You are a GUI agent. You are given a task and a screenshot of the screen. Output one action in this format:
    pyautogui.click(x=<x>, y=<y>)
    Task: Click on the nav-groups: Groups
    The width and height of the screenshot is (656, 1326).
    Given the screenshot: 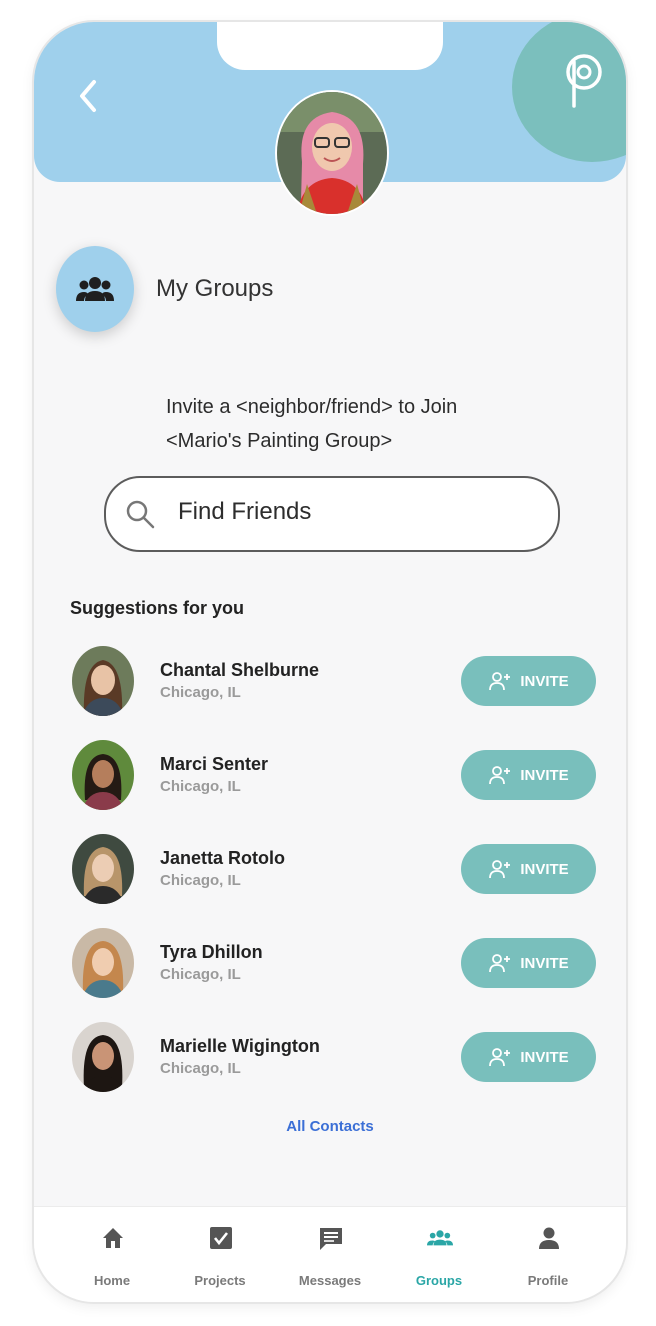 What is the action you would take?
    pyautogui.click(x=439, y=1254)
    